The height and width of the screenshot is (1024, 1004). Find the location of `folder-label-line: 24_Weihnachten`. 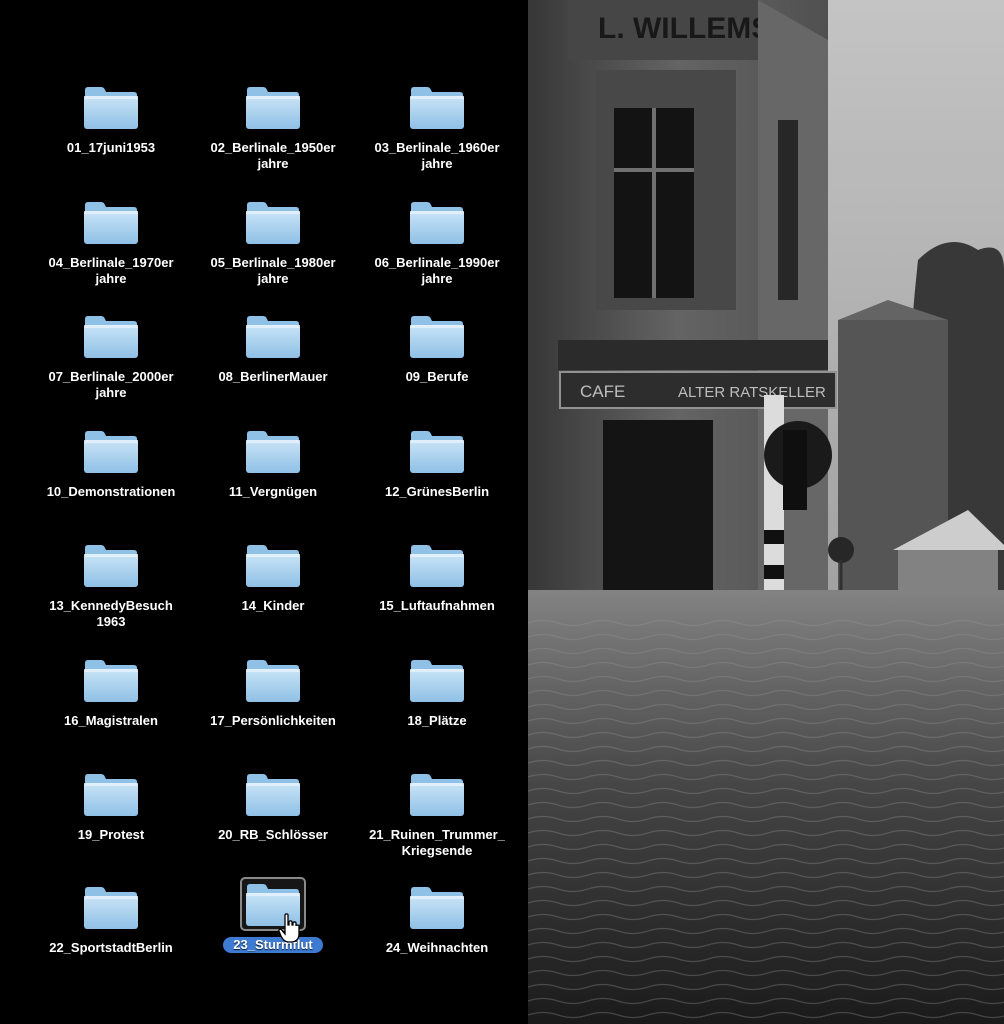

folder-label-line: 24_Weihnachten is located at coordinates (437, 947).